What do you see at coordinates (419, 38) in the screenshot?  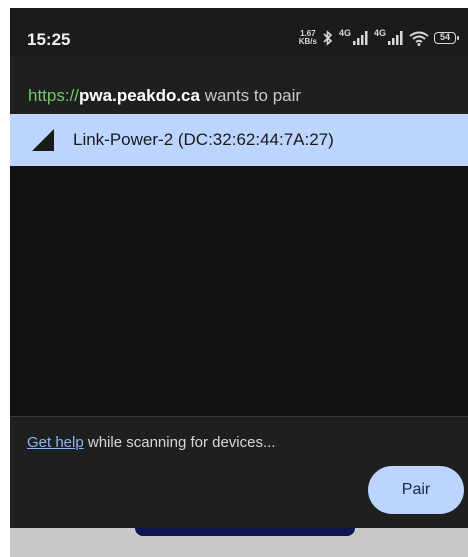 I see `wifi-icon` at bounding box center [419, 38].